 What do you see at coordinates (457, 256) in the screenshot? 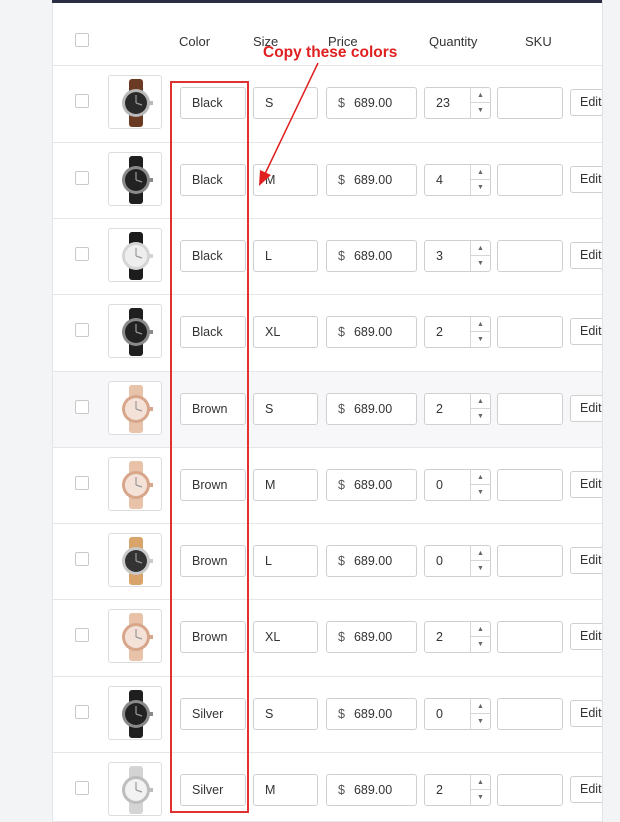
I see `quantity-stepper: 3 ▲ ▼` at bounding box center [457, 256].